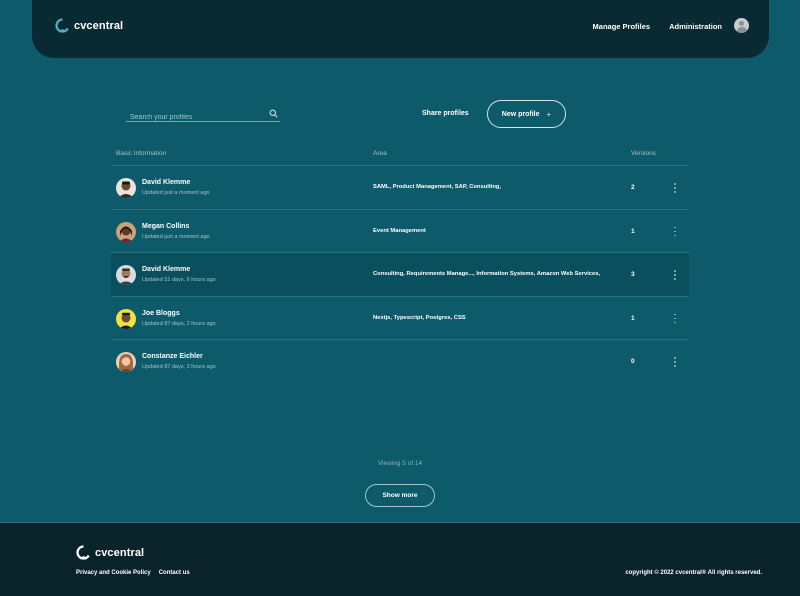  What do you see at coordinates (166, 226) in the screenshot?
I see `profile-name: Megan Collins` at bounding box center [166, 226].